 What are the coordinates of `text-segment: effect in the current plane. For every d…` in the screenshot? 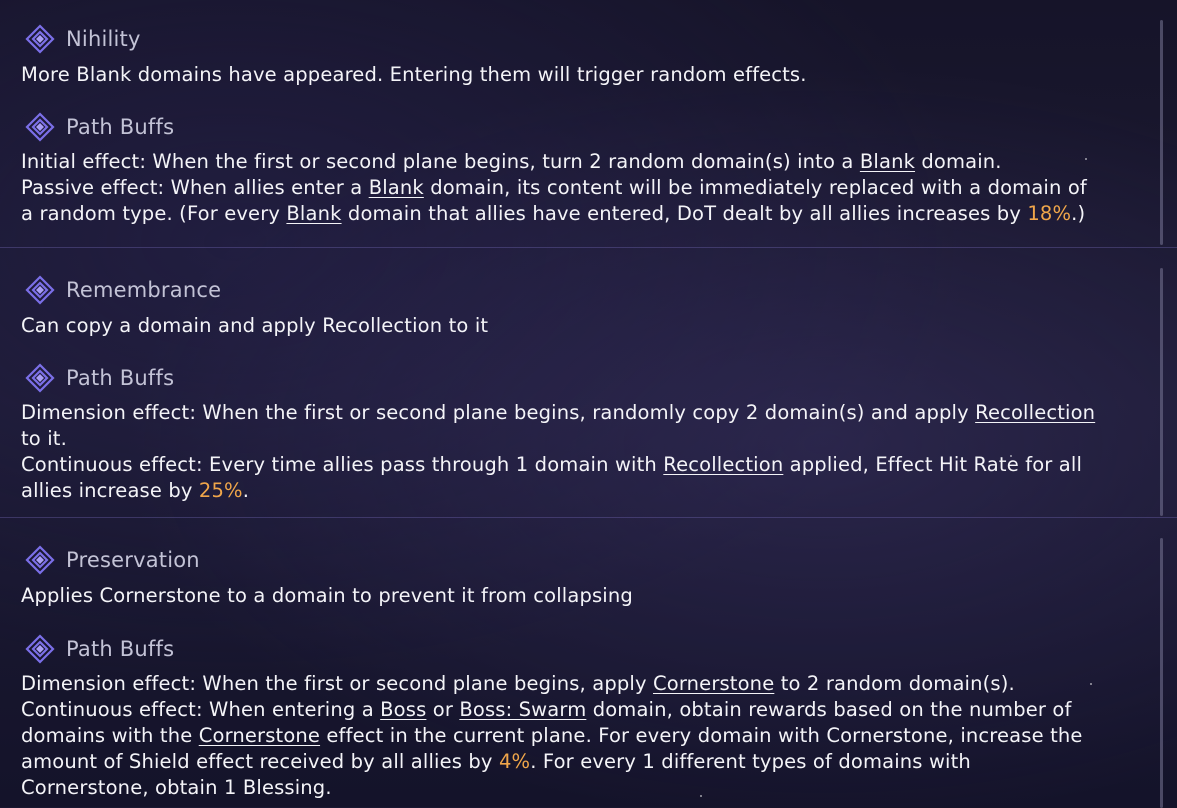 It's located at (701, 735).